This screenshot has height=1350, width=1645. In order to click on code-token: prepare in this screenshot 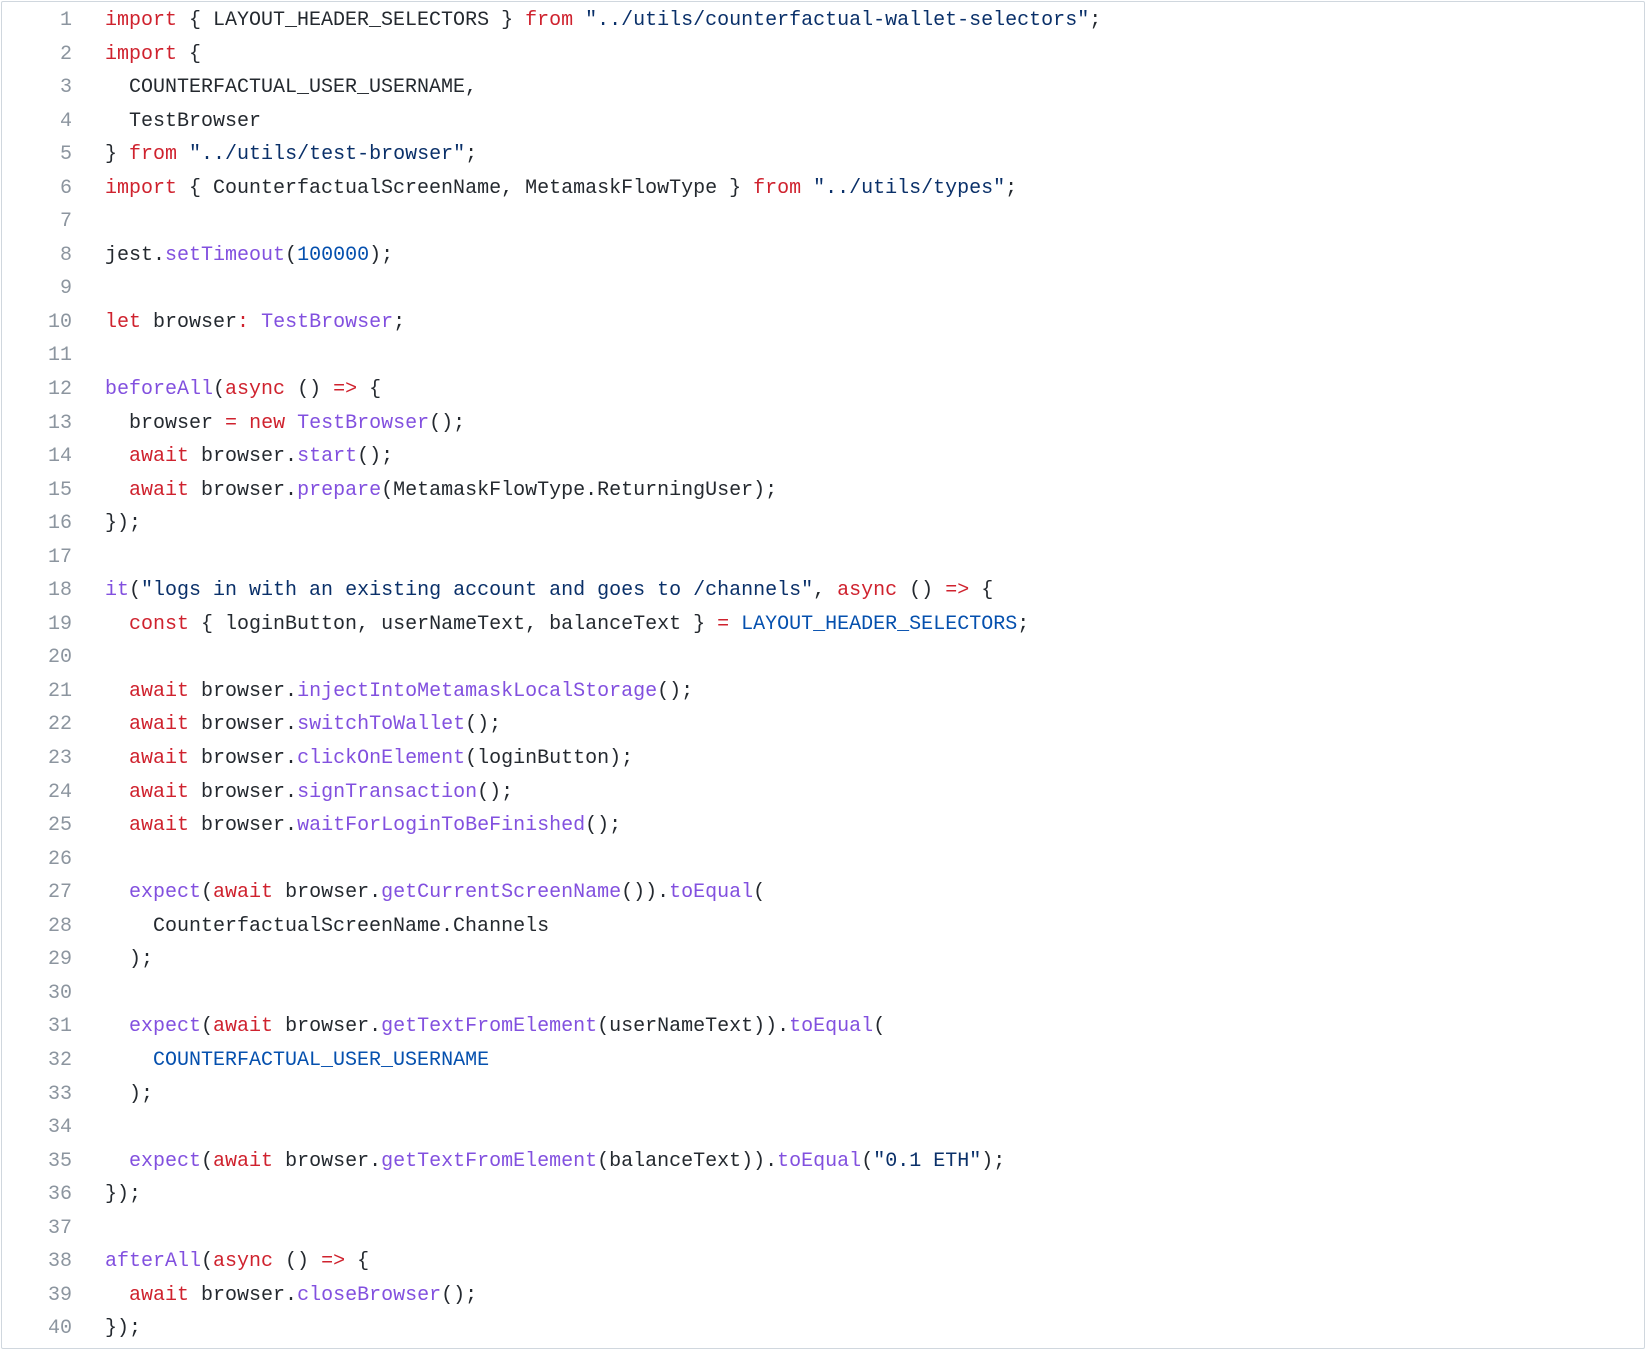, I will do `click(339, 490)`.